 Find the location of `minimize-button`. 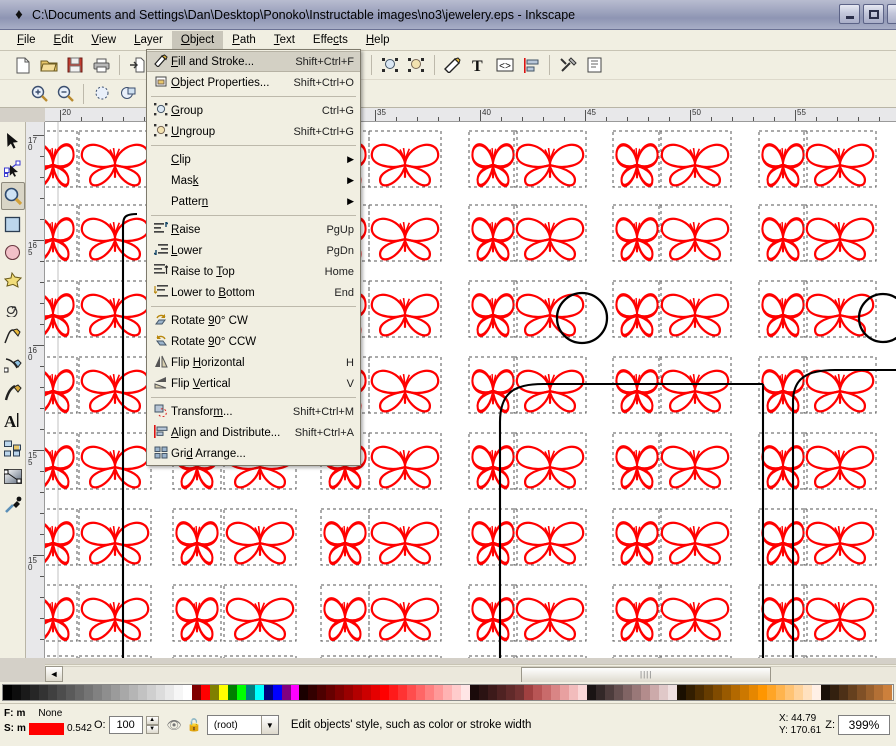

minimize-button is located at coordinates (849, 14).